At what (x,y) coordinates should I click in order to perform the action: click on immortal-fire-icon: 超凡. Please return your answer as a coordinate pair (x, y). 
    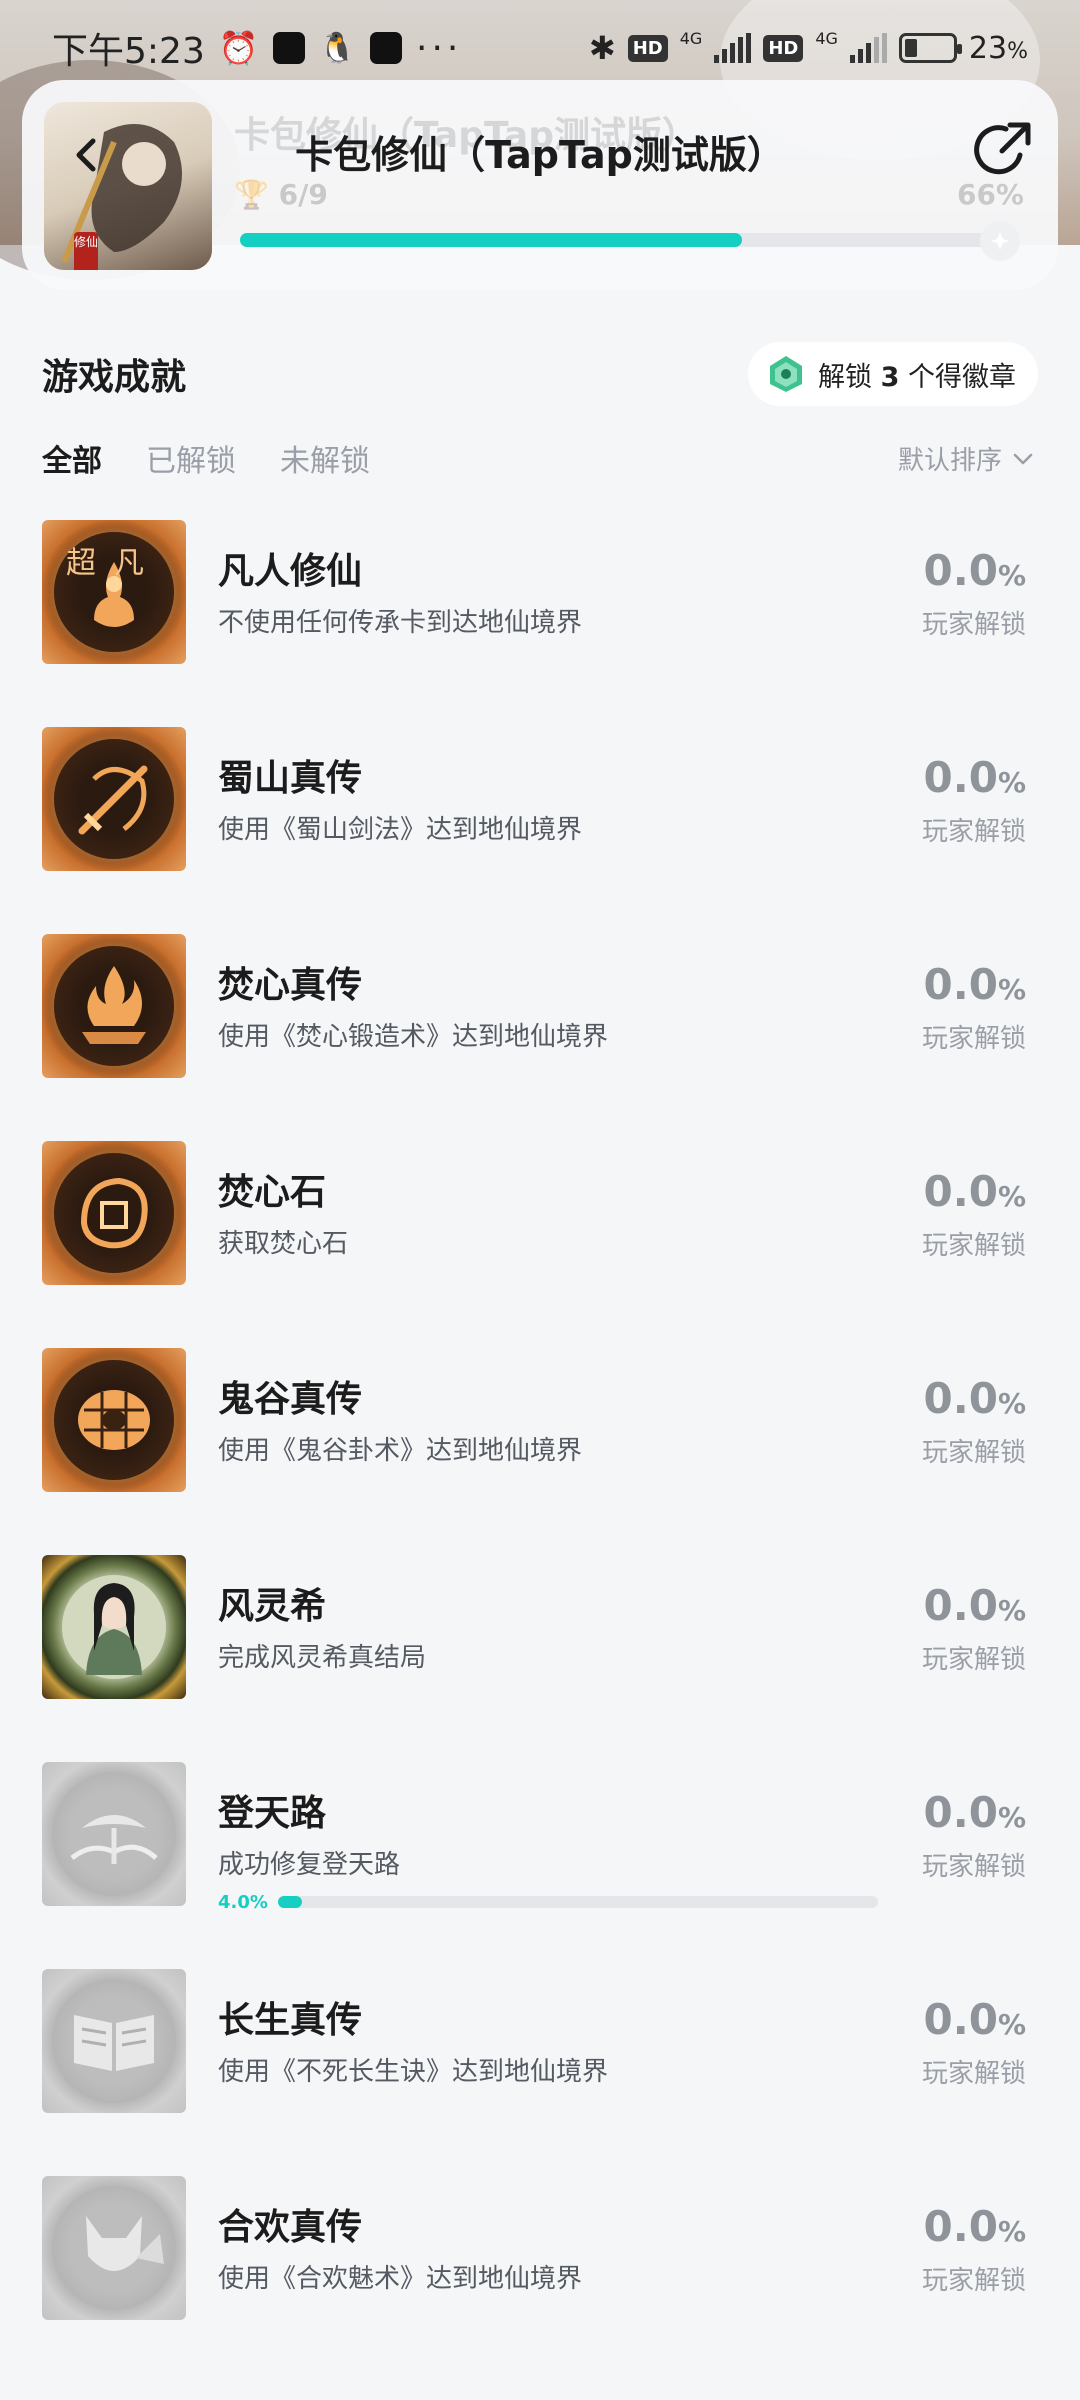
    Looking at the image, I should click on (114, 592).